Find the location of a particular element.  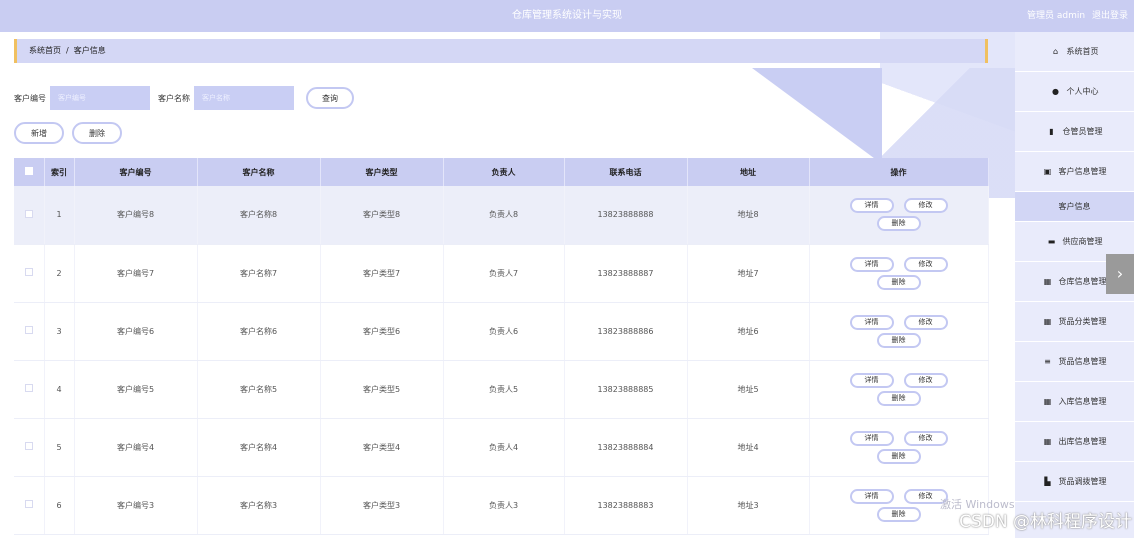

sidebar-item-keepers: ▮ 仓管员管理 is located at coordinates (1074, 132).